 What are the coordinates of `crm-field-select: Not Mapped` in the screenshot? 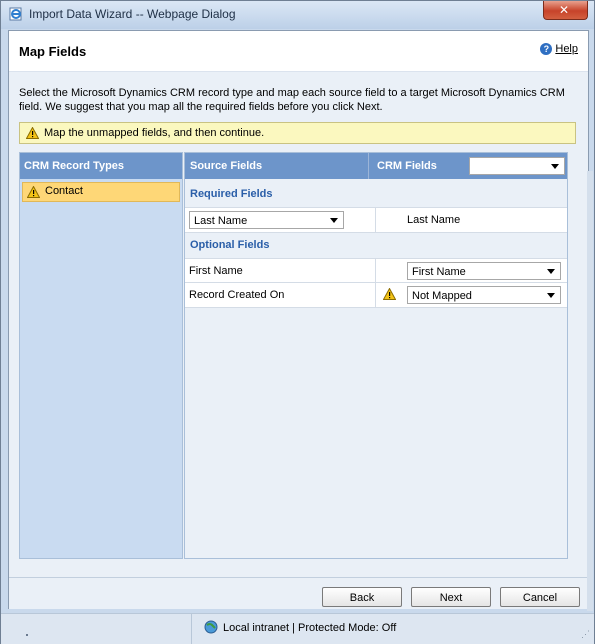 It's located at (484, 295).